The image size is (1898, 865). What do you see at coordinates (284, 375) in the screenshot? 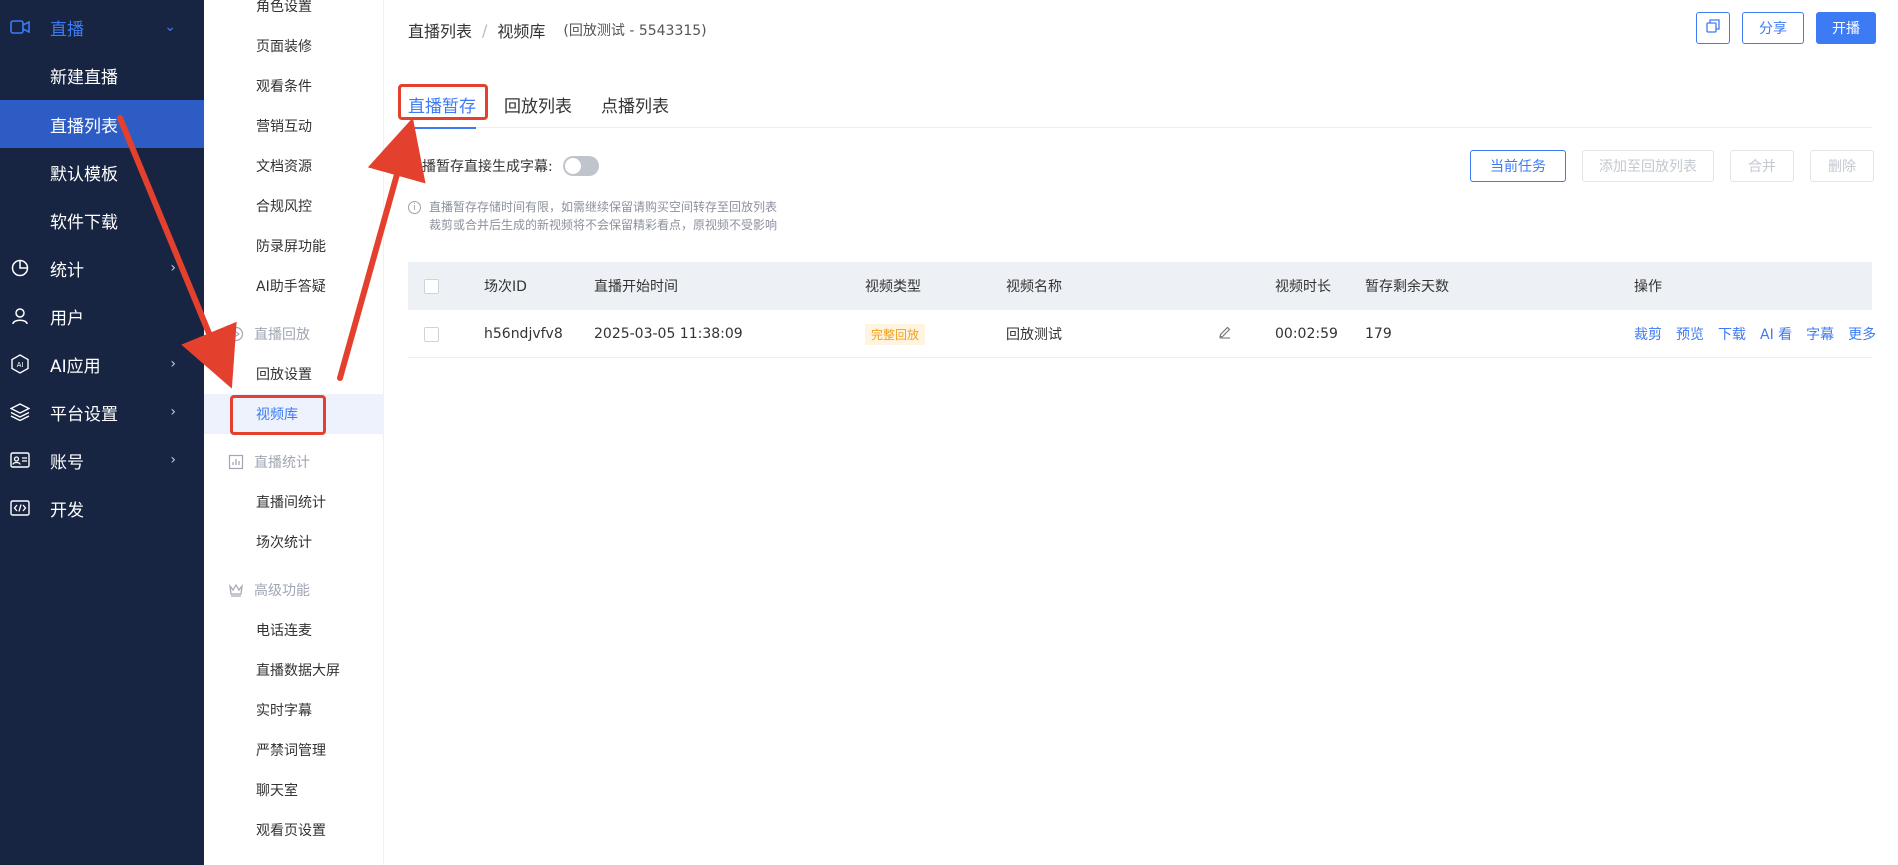
I see `subnav-item-label: 回放设置` at bounding box center [284, 375].